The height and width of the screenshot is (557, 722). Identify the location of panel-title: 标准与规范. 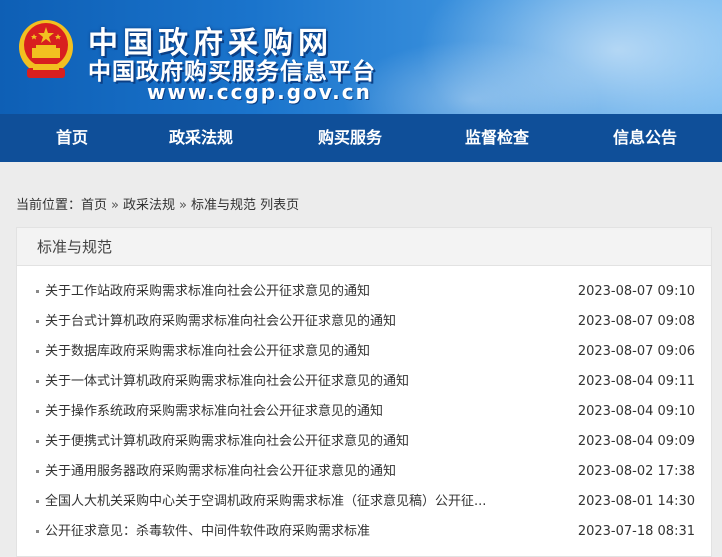
(364, 247).